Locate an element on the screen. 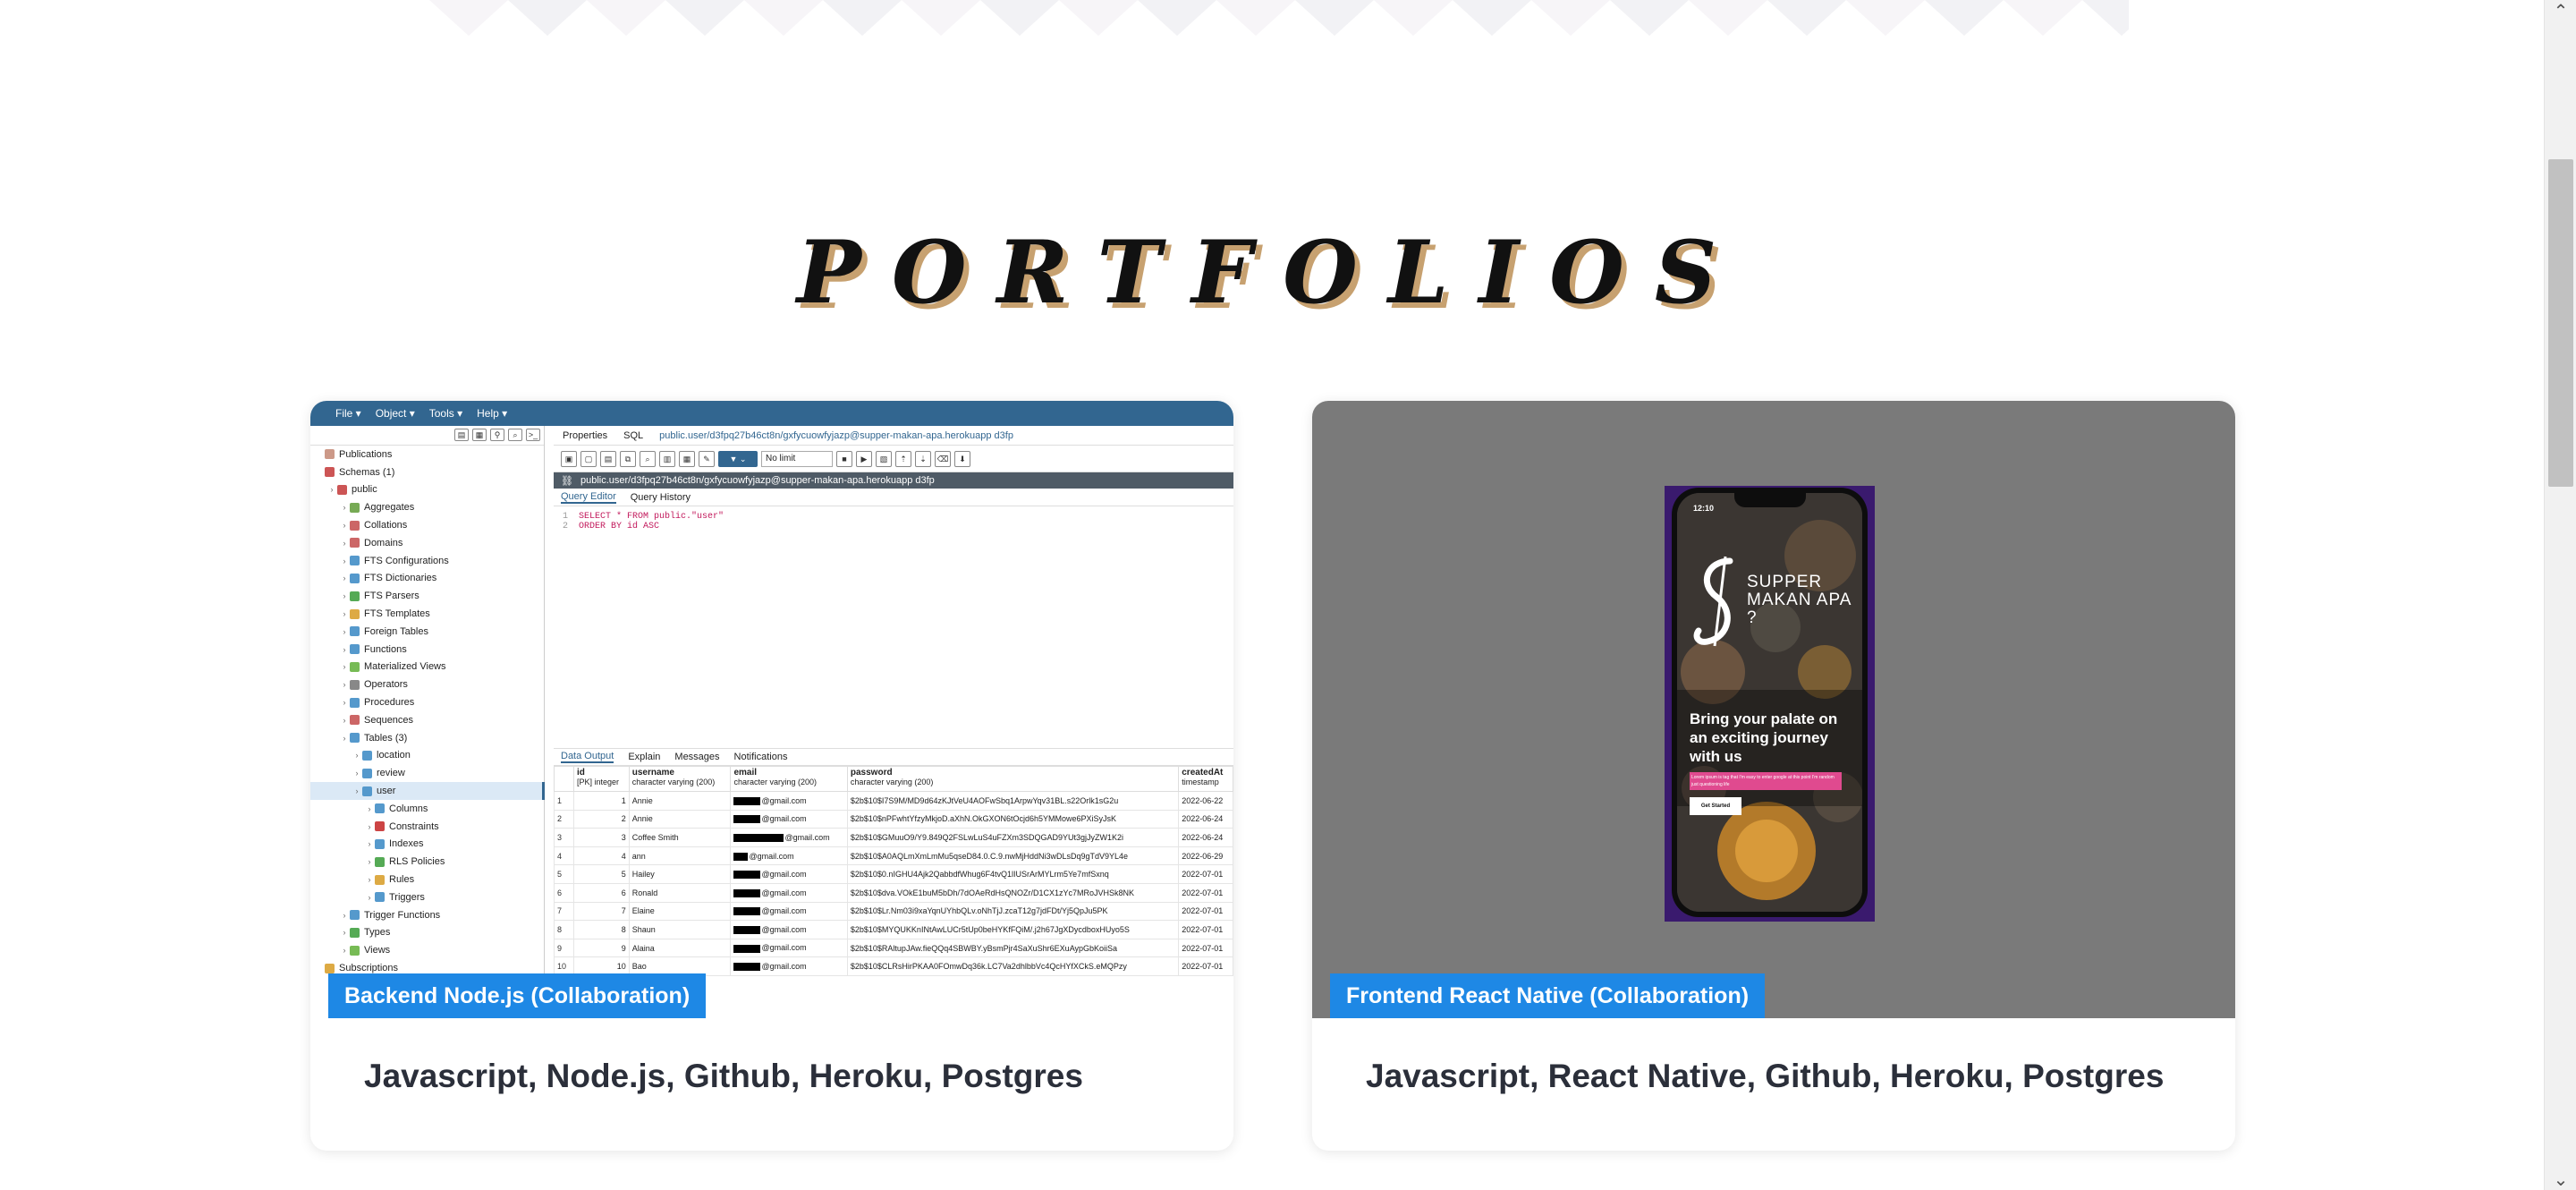  tree-item: › Indexes is located at coordinates (427, 845).